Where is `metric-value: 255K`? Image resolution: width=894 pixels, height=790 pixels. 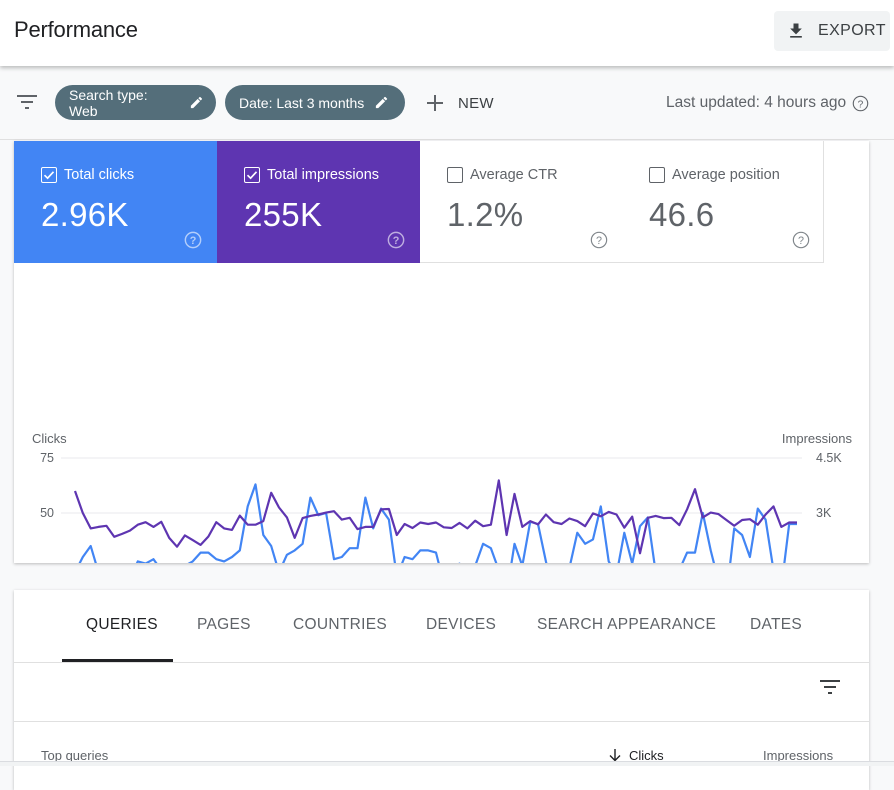
metric-value: 255K is located at coordinates (283, 214).